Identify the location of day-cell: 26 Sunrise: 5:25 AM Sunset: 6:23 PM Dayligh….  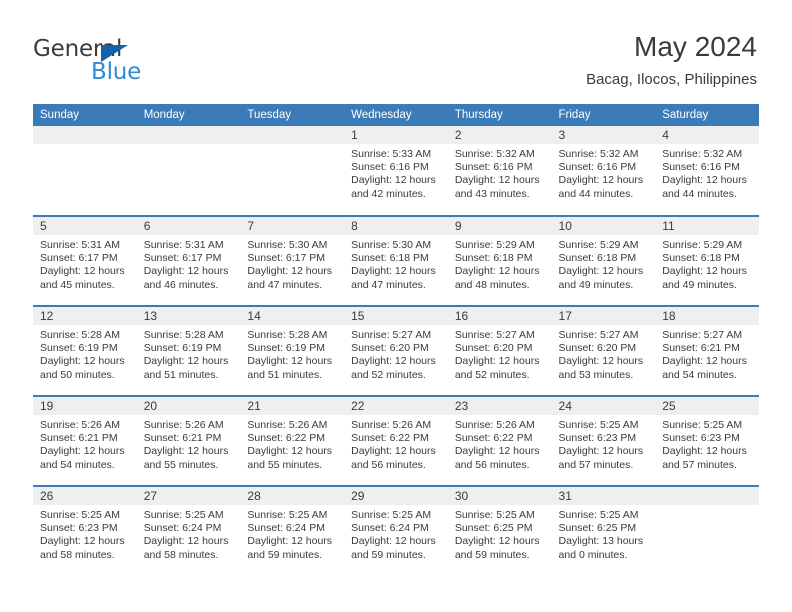
(85, 530).